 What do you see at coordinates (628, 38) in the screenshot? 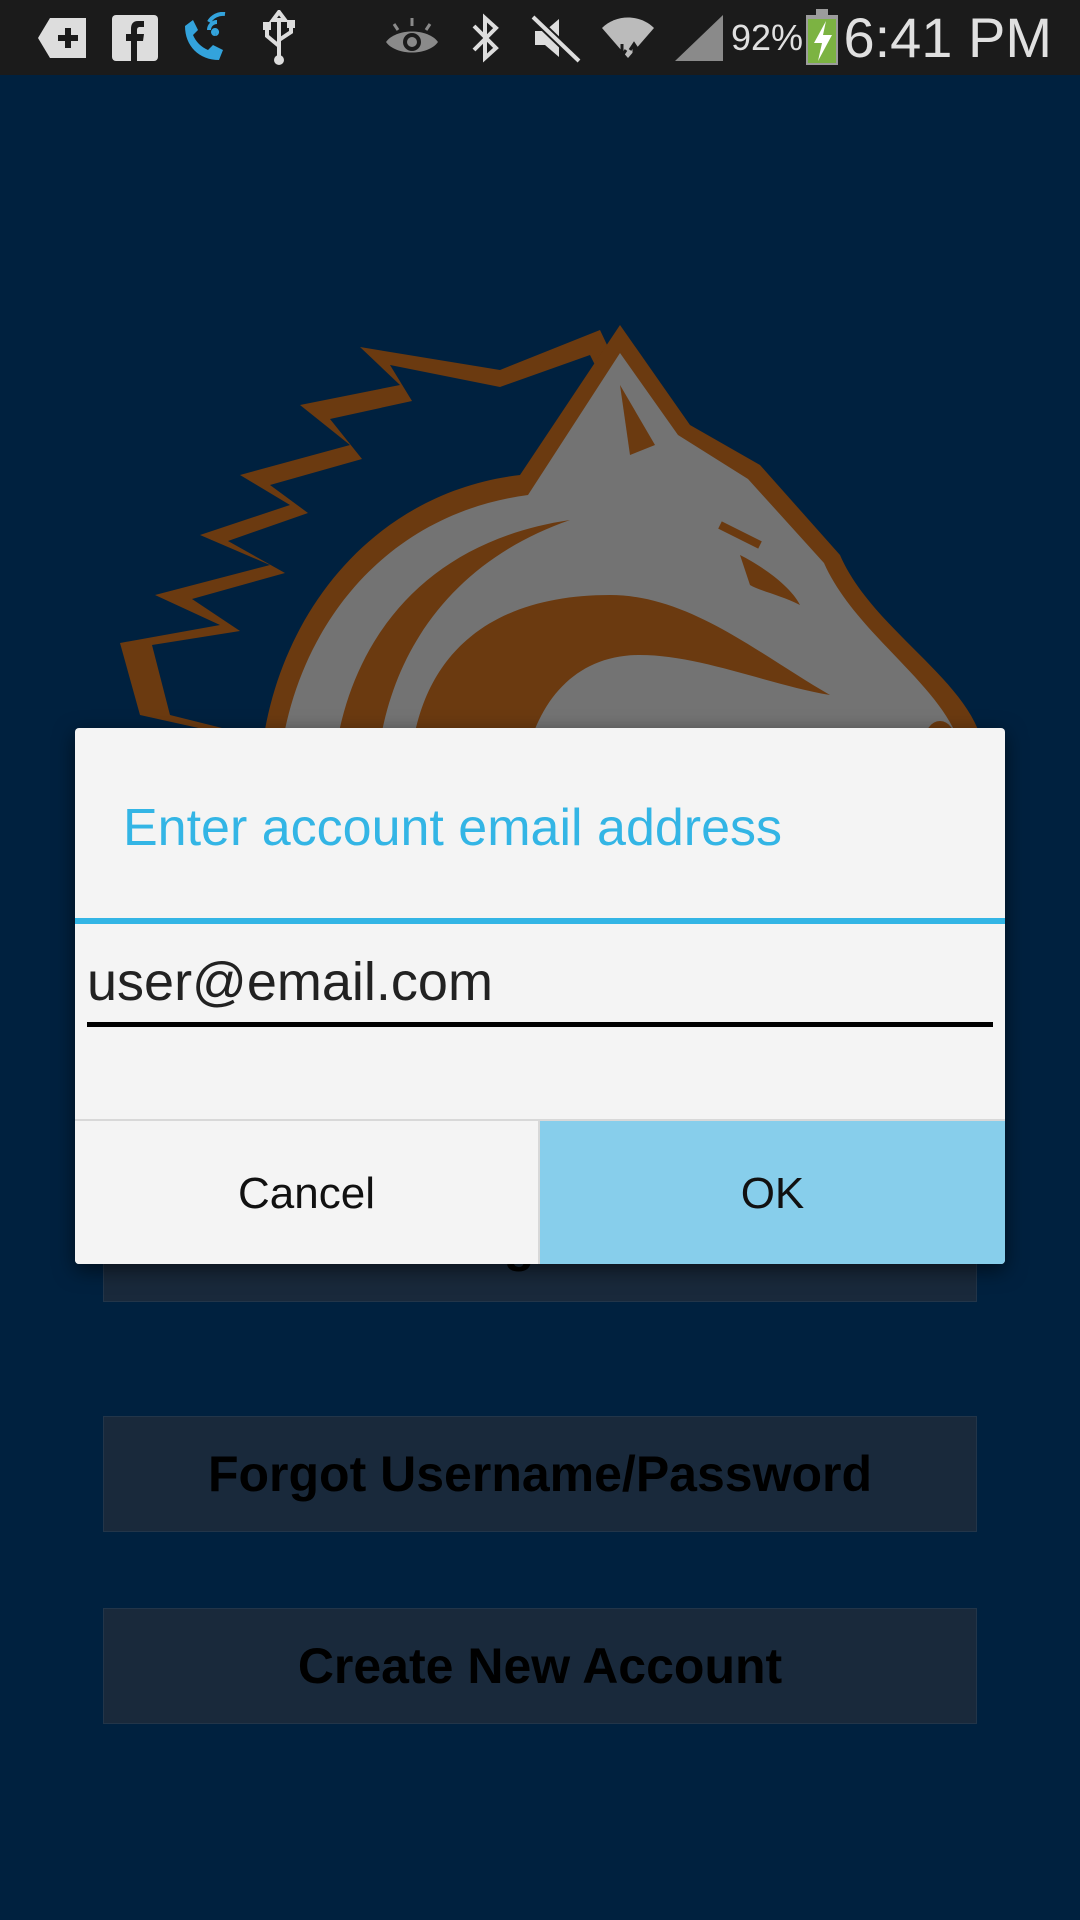
I see `wifi-icon` at bounding box center [628, 38].